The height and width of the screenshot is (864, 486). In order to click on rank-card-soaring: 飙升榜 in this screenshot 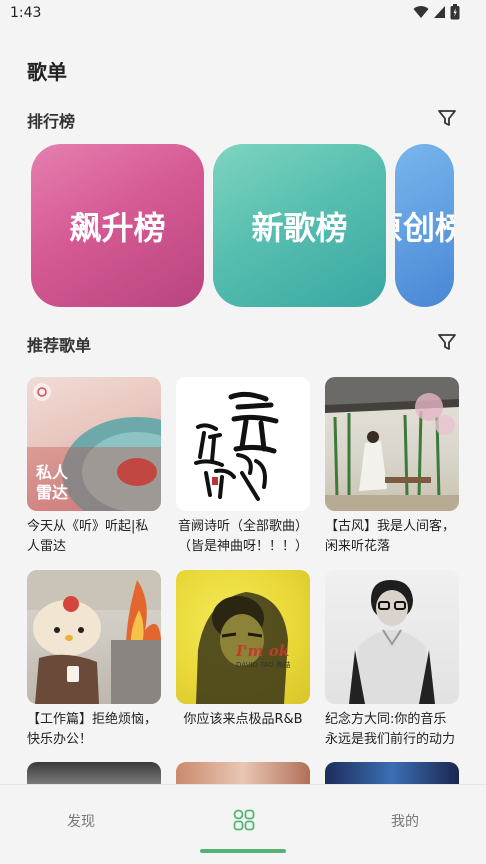, I will do `click(117, 225)`.